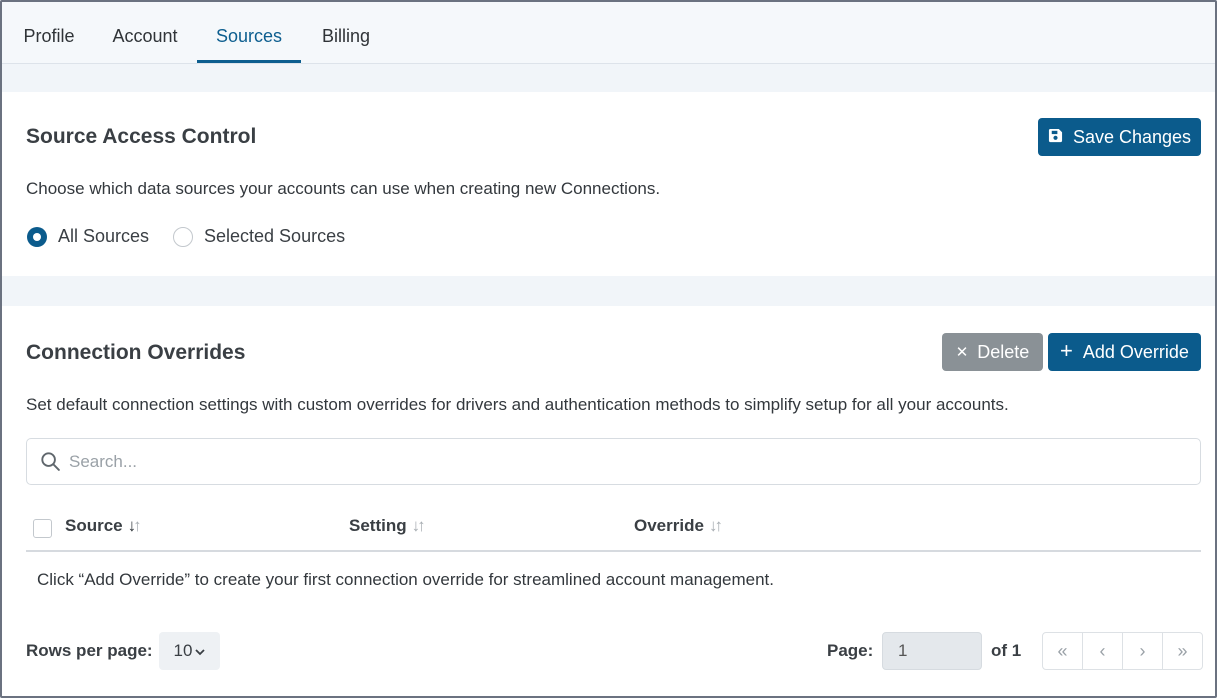 Image resolution: width=1217 pixels, height=698 pixels. What do you see at coordinates (850, 650) in the screenshot?
I see `page-label: Page:` at bounding box center [850, 650].